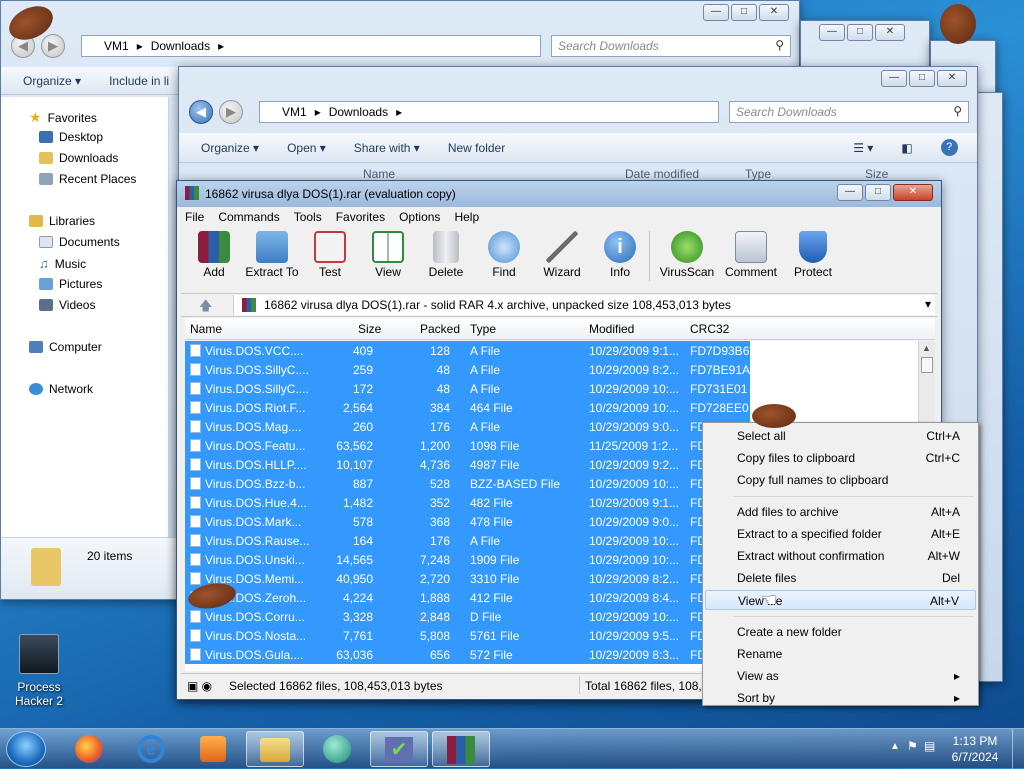  I want to click on header-type: Type, so click(758, 174).